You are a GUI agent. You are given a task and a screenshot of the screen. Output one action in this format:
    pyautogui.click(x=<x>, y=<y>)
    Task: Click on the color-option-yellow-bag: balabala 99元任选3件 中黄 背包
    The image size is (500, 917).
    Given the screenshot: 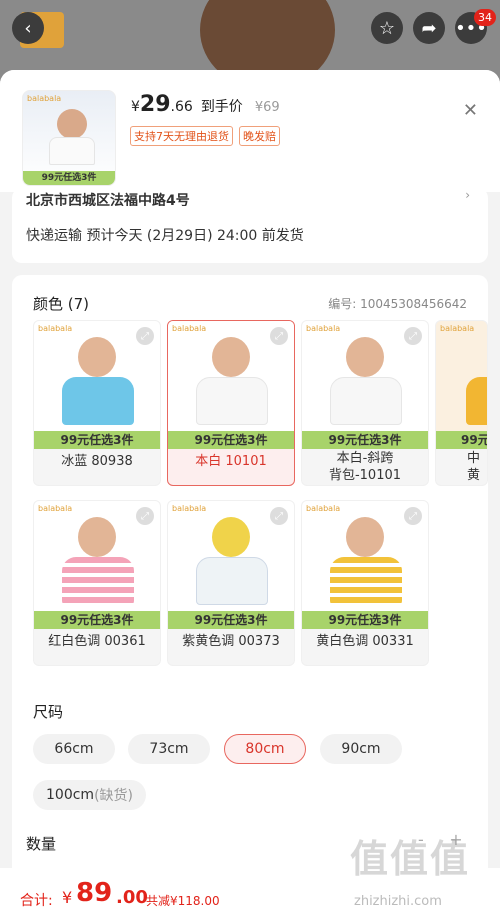 What is the action you would take?
    pyautogui.click(x=461, y=403)
    